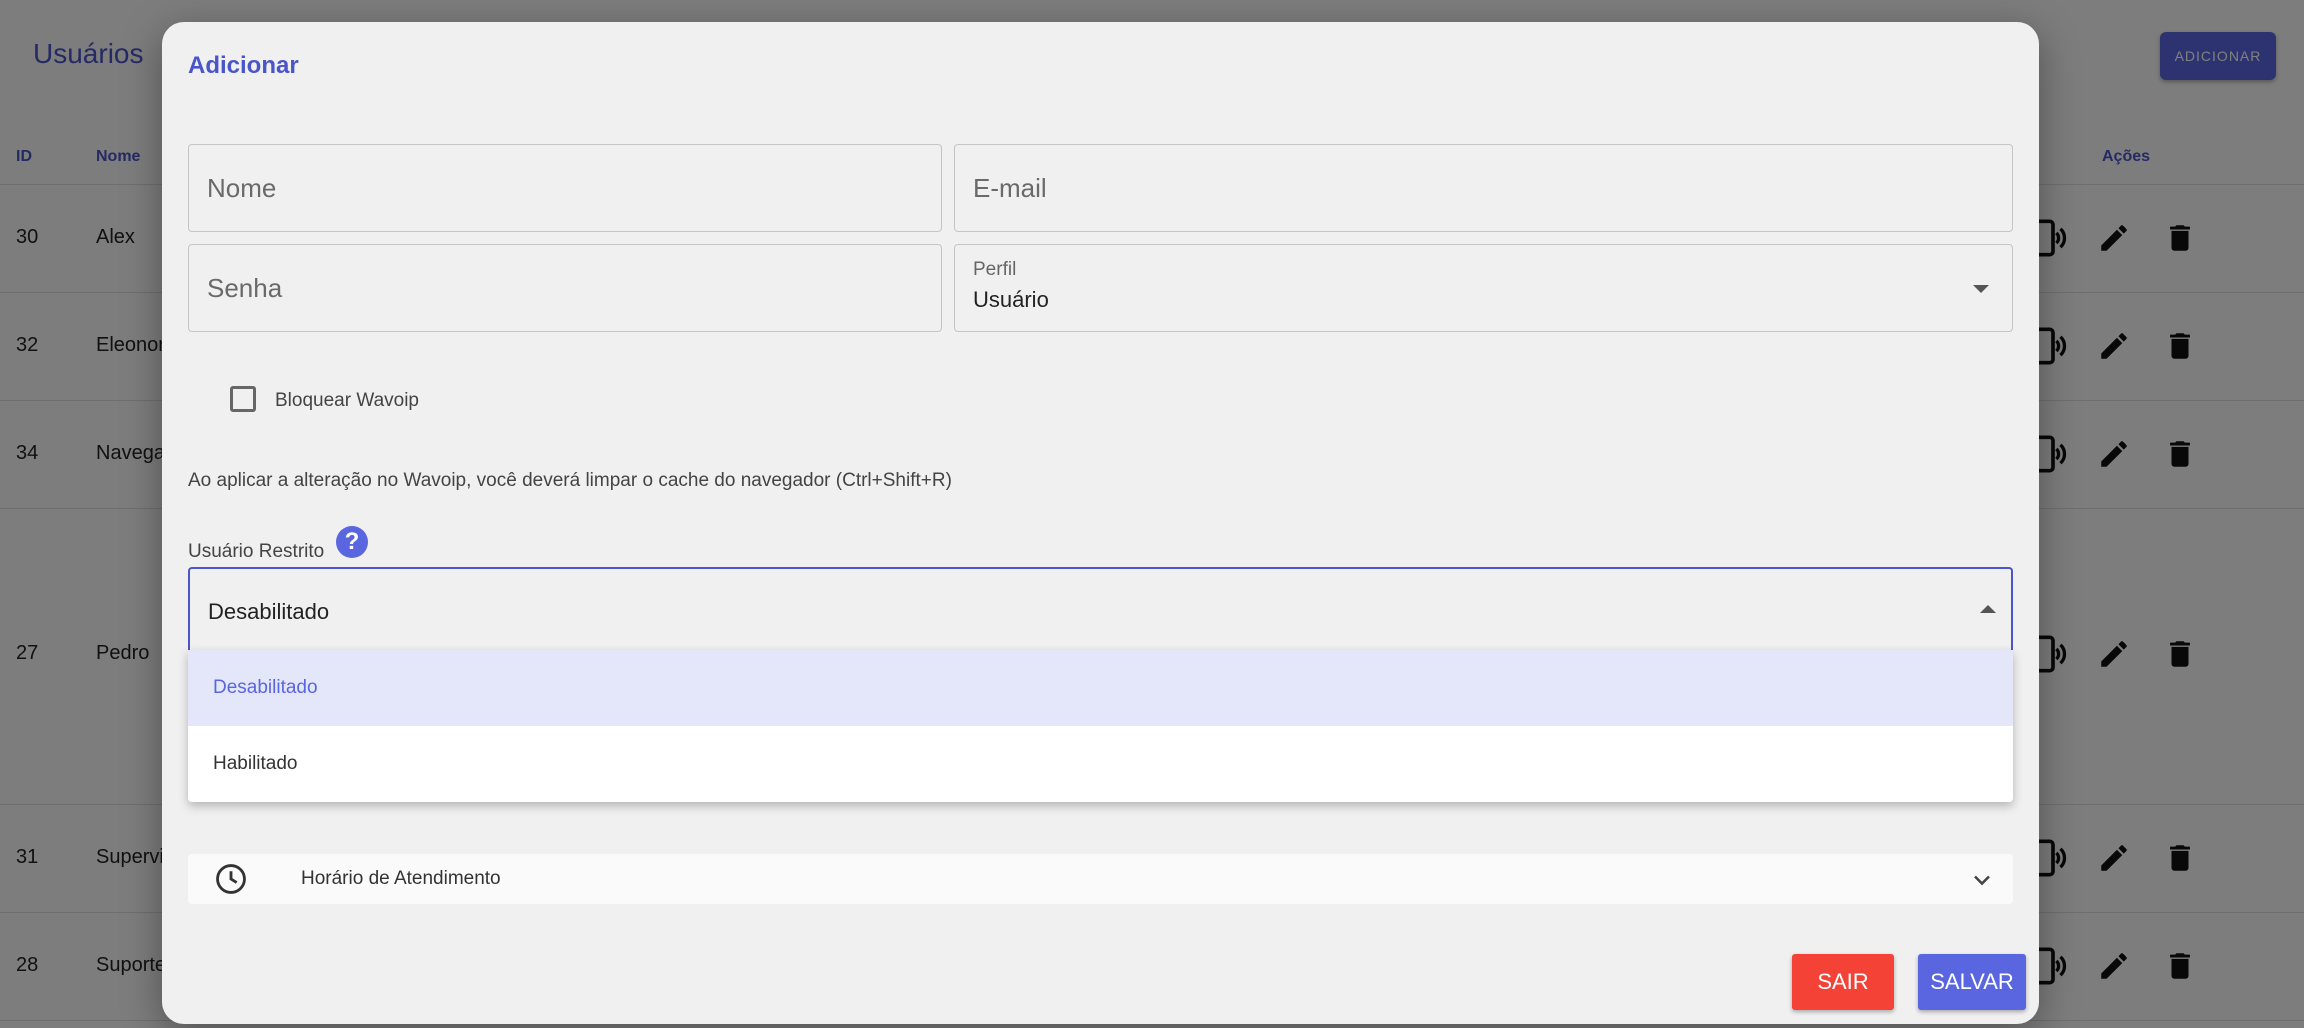  What do you see at coordinates (269, 611) in the screenshot?
I see `restricted-user-value: Desabilitado` at bounding box center [269, 611].